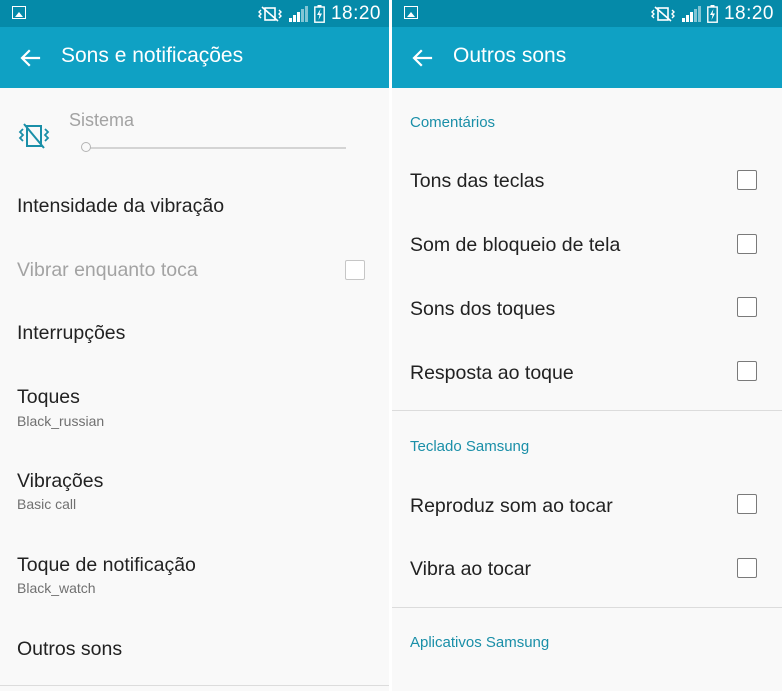 The width and height of the screenshot is (782, 691). Describe the element at coordinates (60, 481) in the screenshot. I see `item-title: Vibrações` at that location.